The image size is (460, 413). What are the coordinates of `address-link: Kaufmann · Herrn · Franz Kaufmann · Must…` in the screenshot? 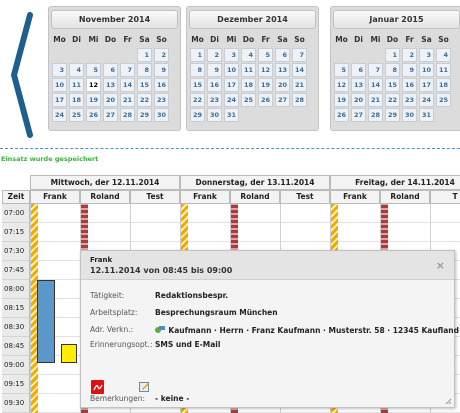 It's located at (313, 330).